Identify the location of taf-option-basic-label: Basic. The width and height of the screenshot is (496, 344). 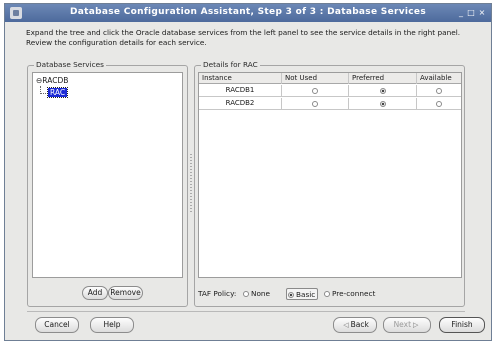
(306, 294).